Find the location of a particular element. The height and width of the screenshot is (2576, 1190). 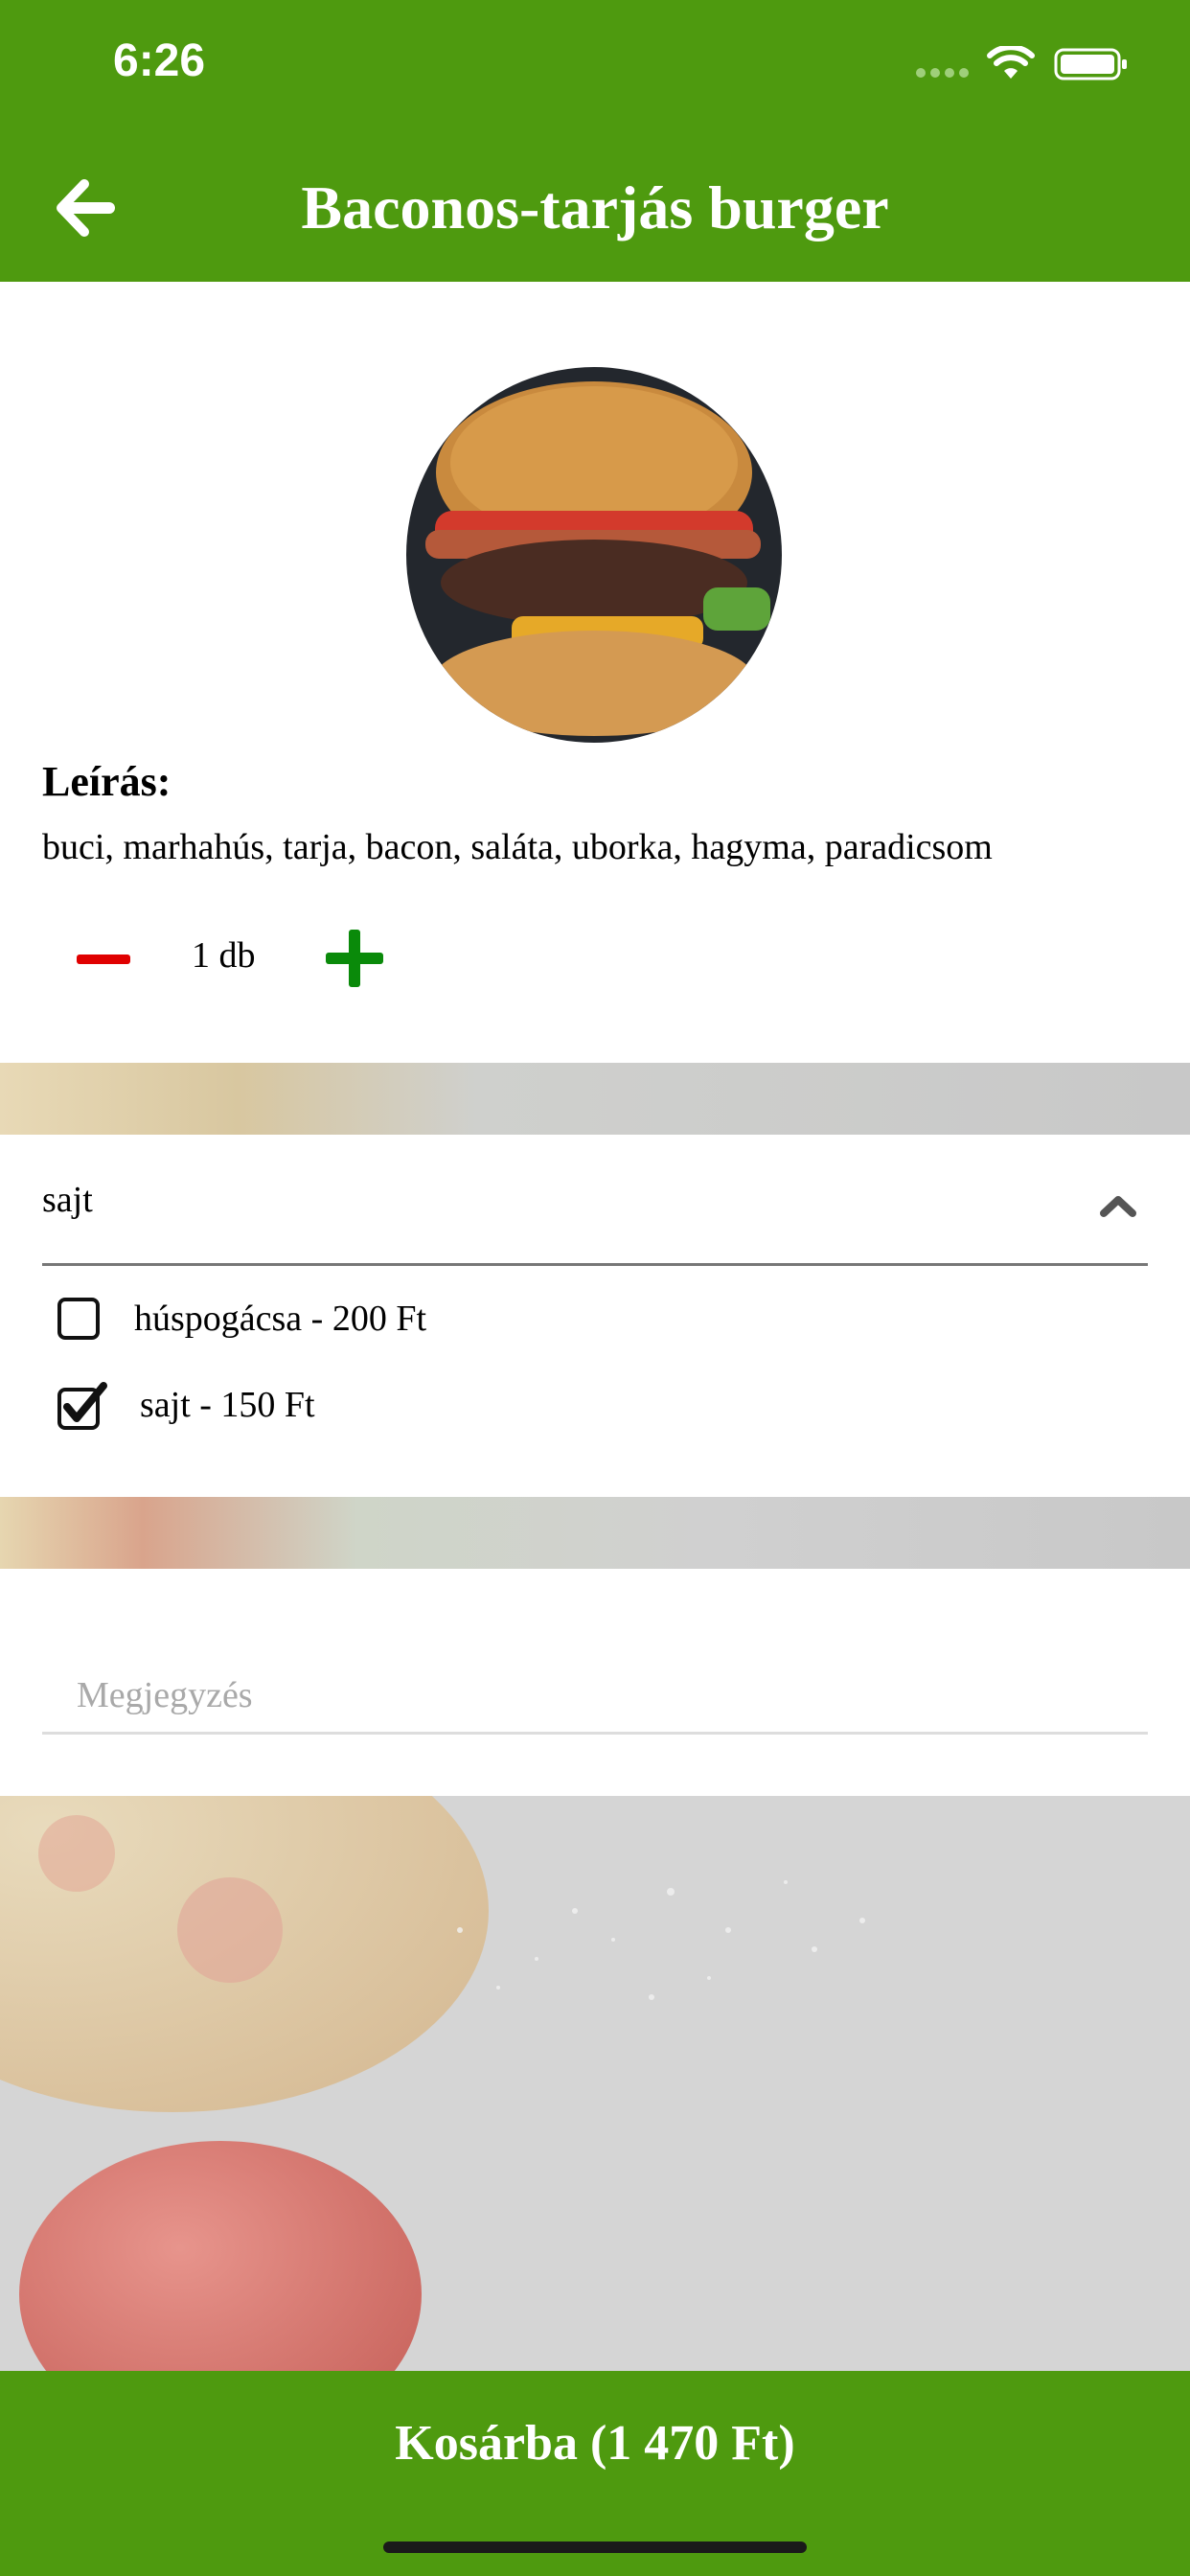

wifi-icon is located at coordinates (1011, 63).